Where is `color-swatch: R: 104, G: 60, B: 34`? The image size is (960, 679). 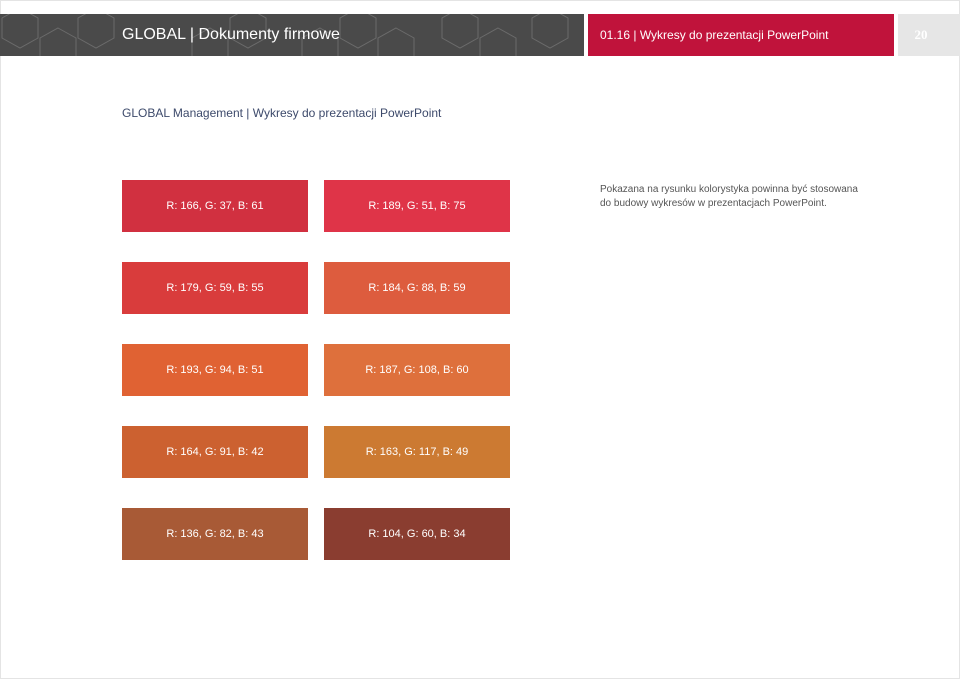
color-swatch: R: 104, G: 60, B: 34 is located at coordinates (417, 534).